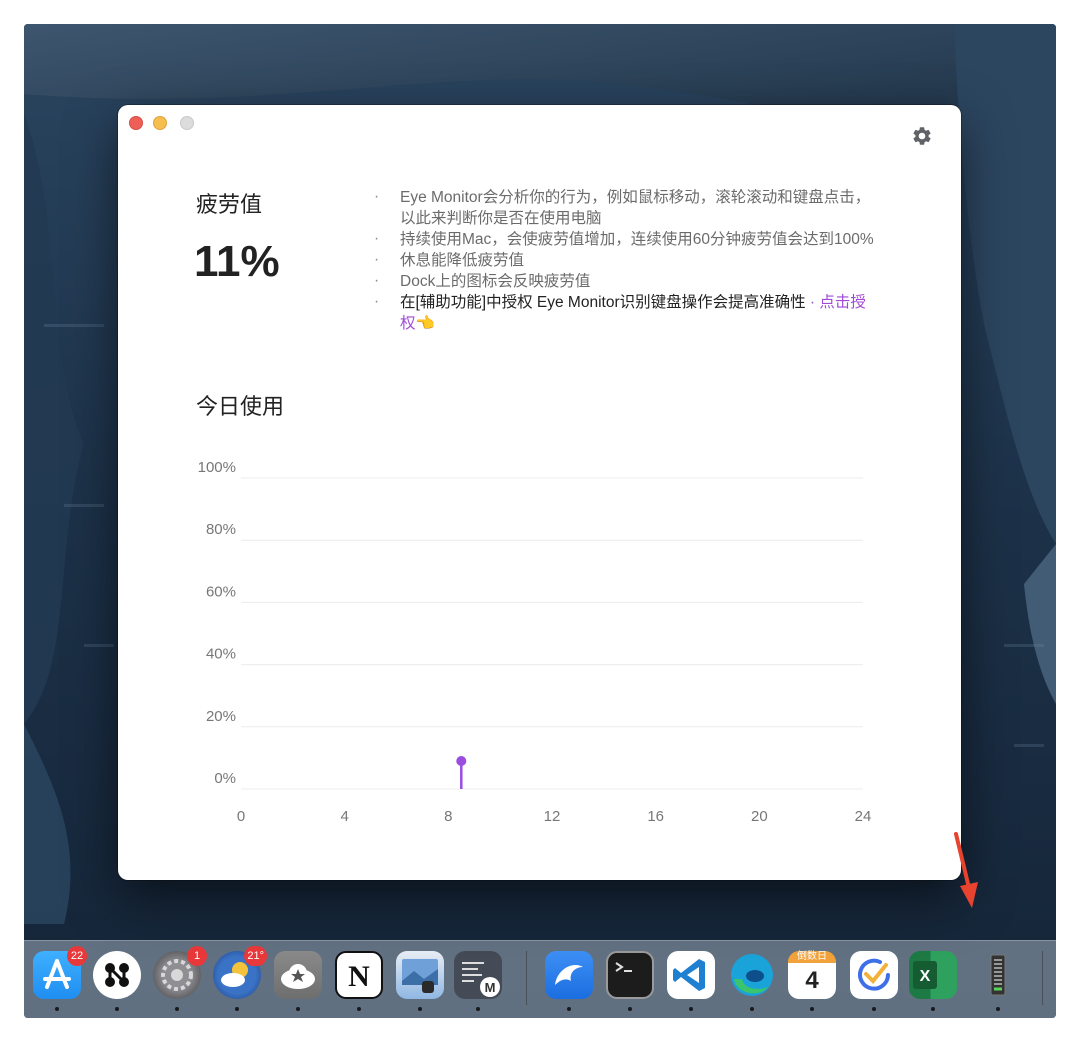 The height and width of the screenshot is (1042, 1080). Describe the element at coordinates (255, 956) in the screenshot. I see `notification-badge: 21°` at that location.